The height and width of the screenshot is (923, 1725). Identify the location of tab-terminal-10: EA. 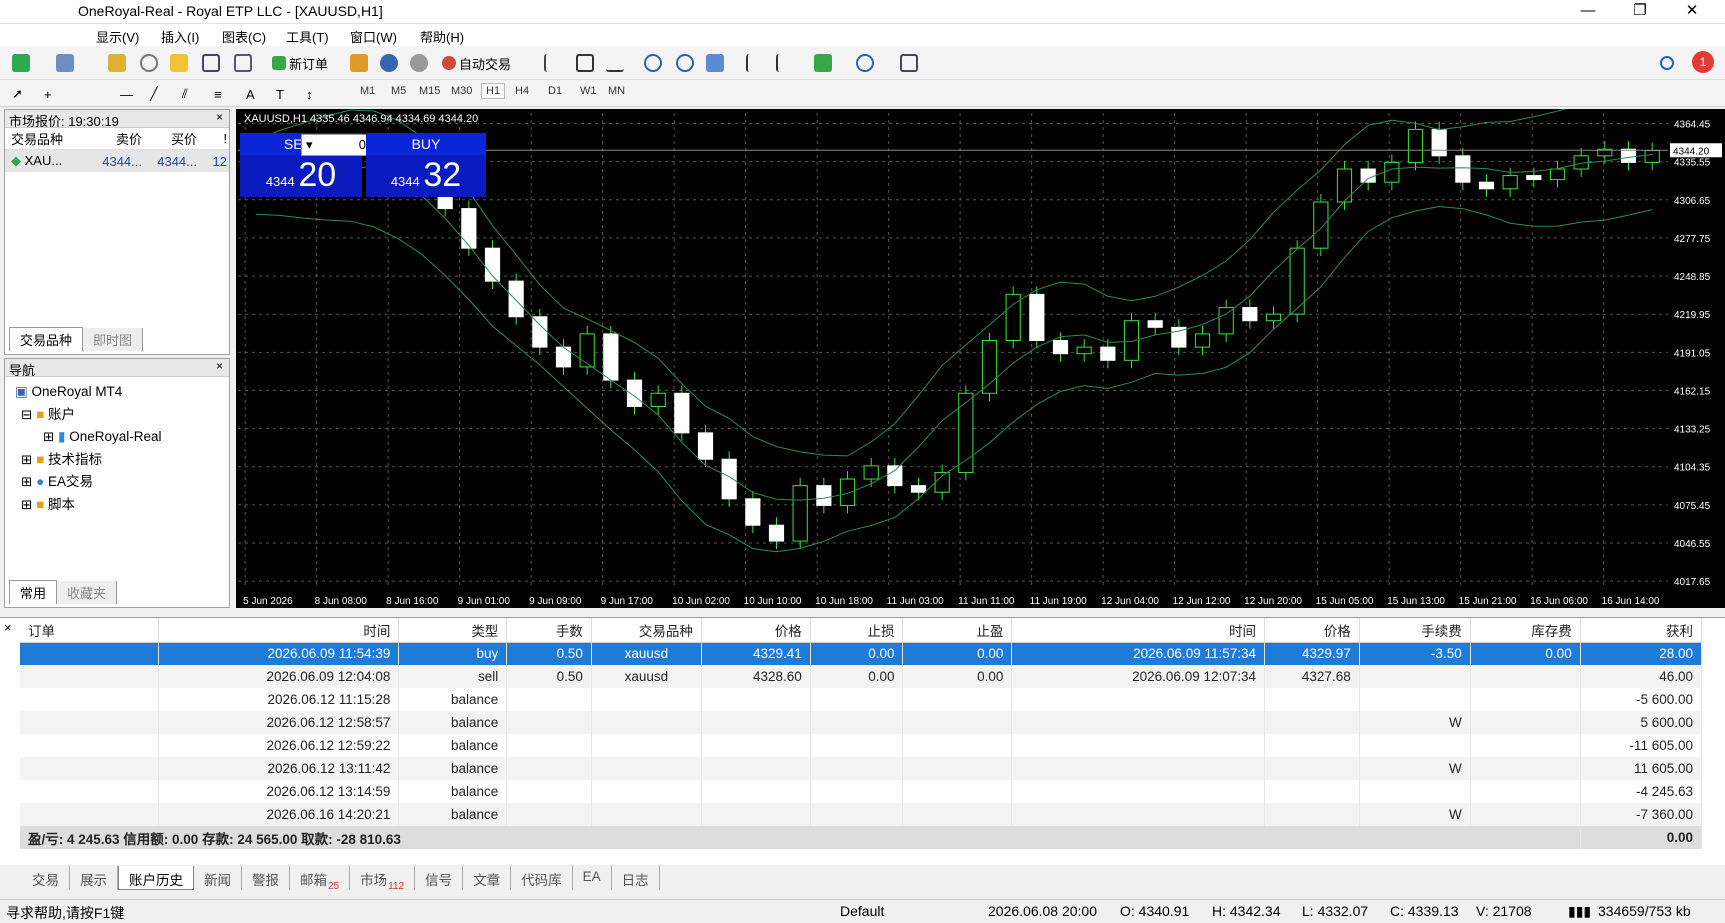
(592, 878).